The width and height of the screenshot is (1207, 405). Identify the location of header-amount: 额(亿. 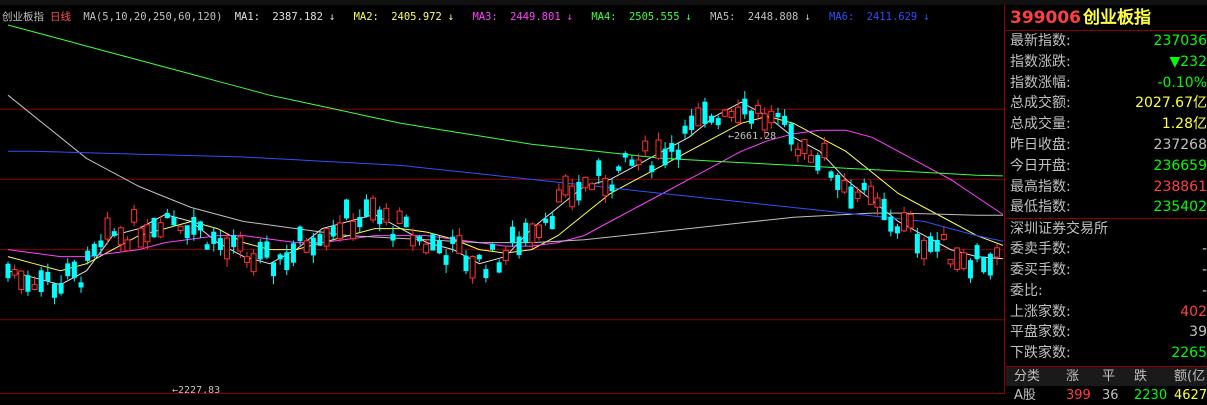
(1189, 376).